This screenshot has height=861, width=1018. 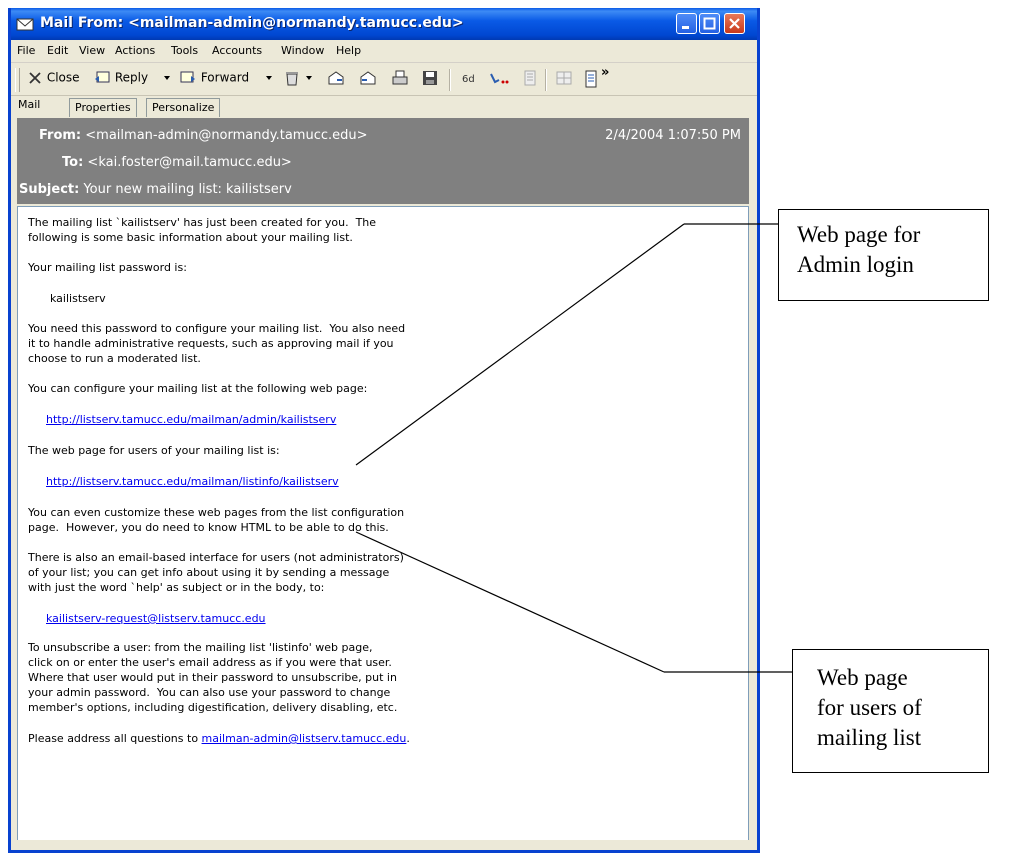 What do you see at coordinates (869, 737) in the screenshot?
I see `callout-line-3: mailing list` at bounding box center [869, 737].